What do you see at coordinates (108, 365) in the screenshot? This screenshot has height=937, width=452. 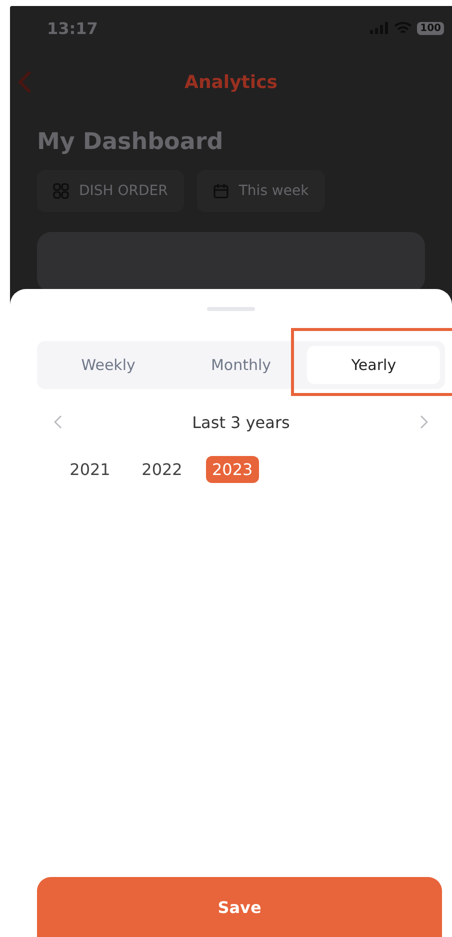 I see `period-tab: Weekly` at bounding box center [108, 365].